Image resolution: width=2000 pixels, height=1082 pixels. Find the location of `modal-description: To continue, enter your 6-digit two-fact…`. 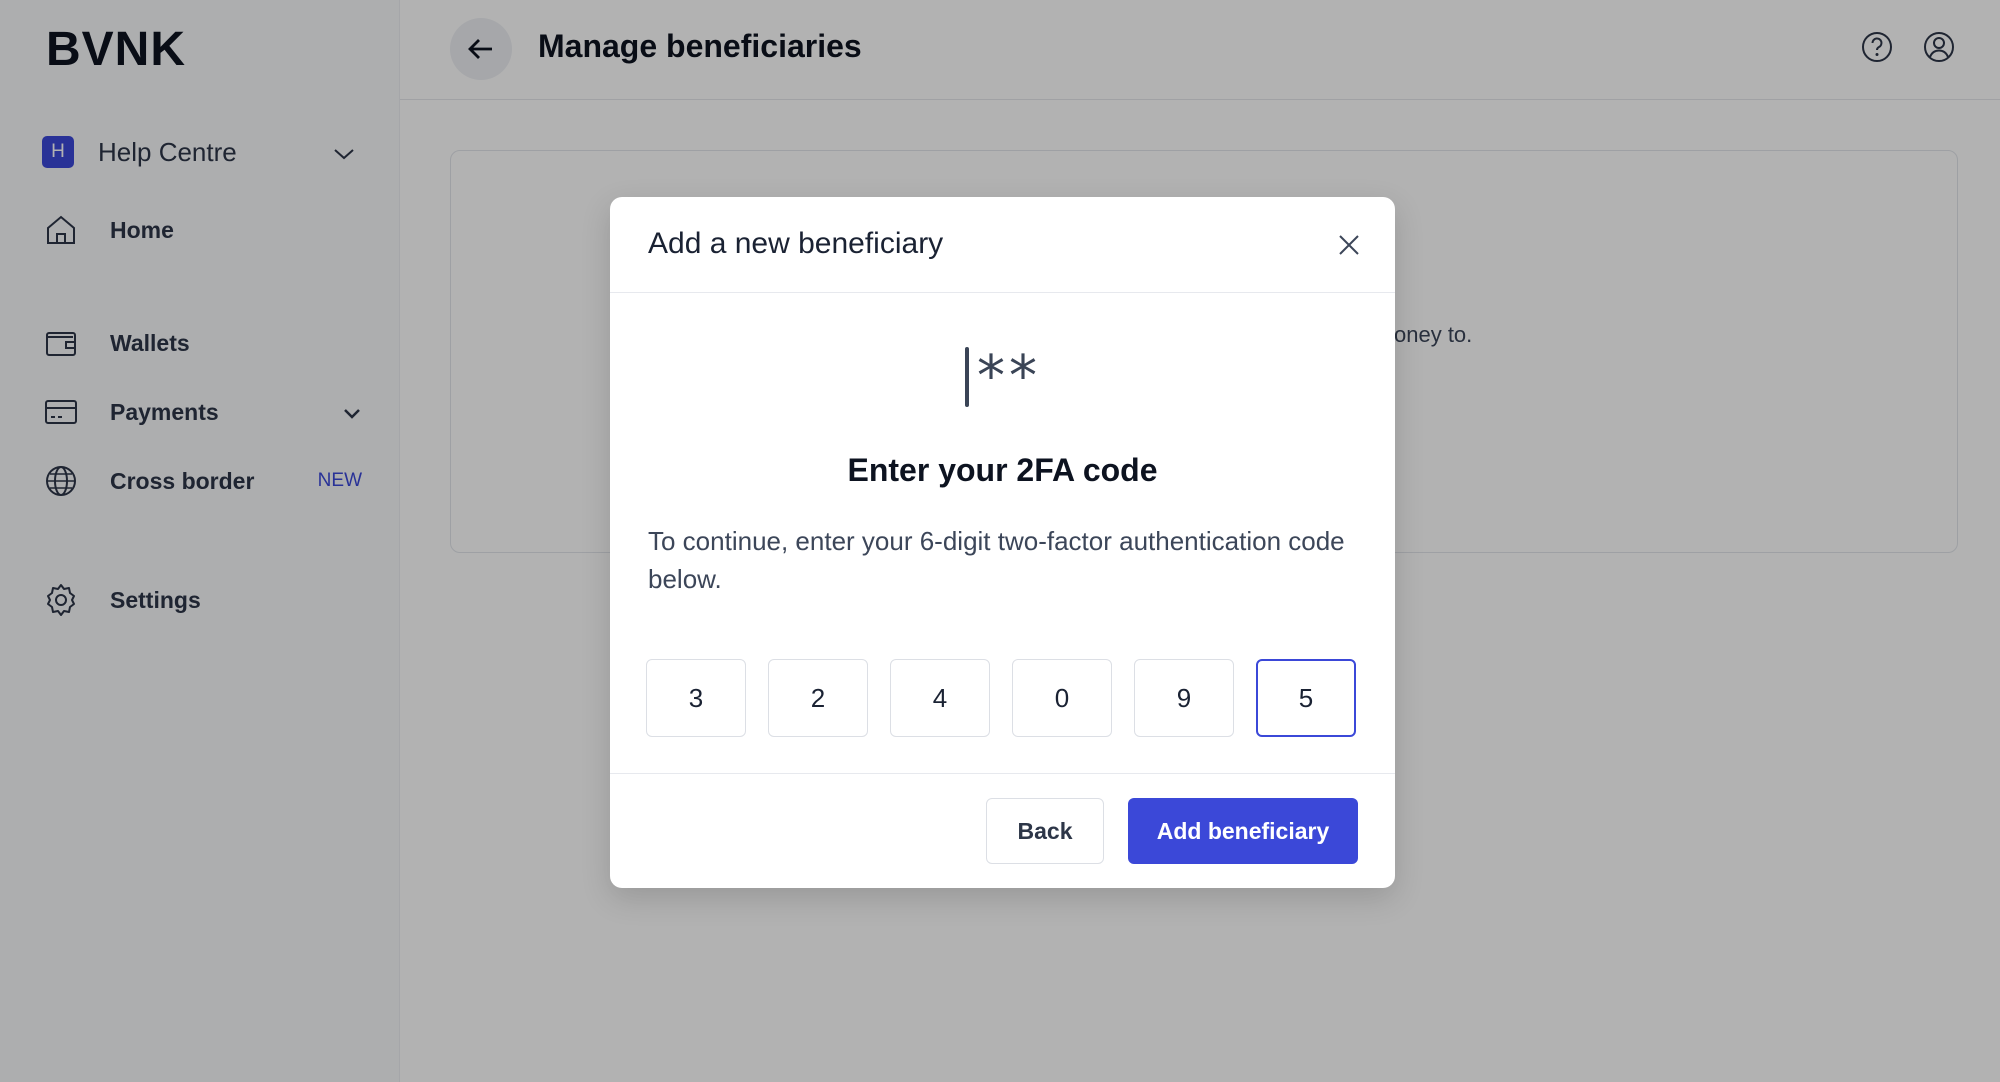

modal-description: To continue, enter your 6-digit two-fact… is located at coordinates (996, 560).